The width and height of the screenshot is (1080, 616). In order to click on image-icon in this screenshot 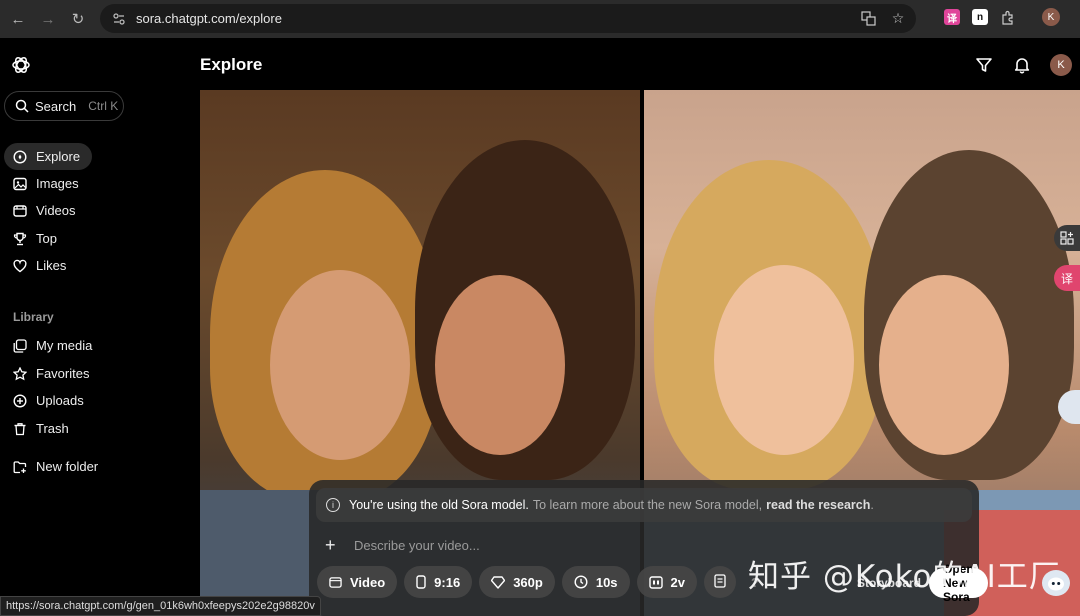, I will do `click(20, 184)`.